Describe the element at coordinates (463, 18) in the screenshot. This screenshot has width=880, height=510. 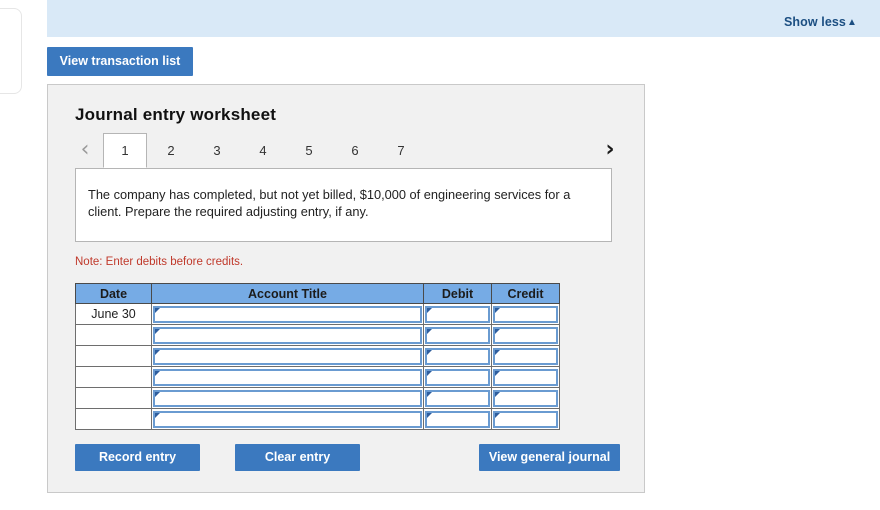
I see `info-banner: Show less▲` at that location.